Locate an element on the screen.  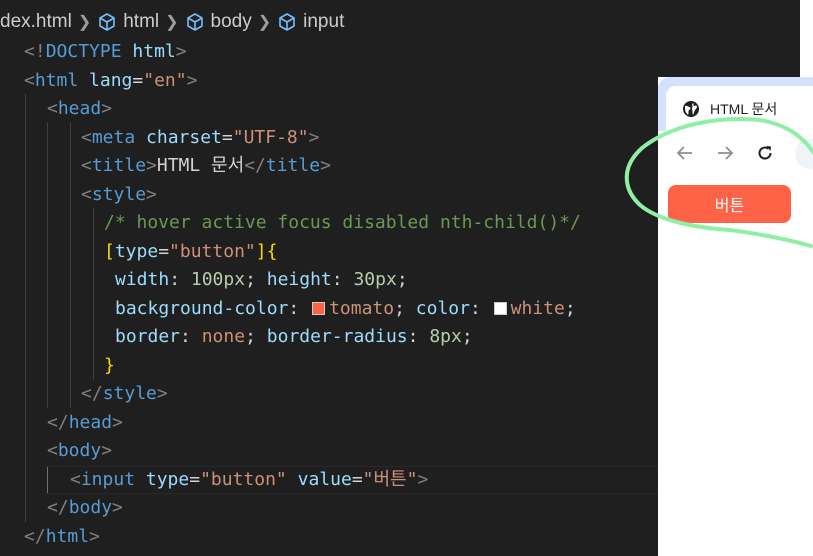
breadcrumb: dex.html ❯ html ❯ body ❯ input is located at coordinates (172, 22).